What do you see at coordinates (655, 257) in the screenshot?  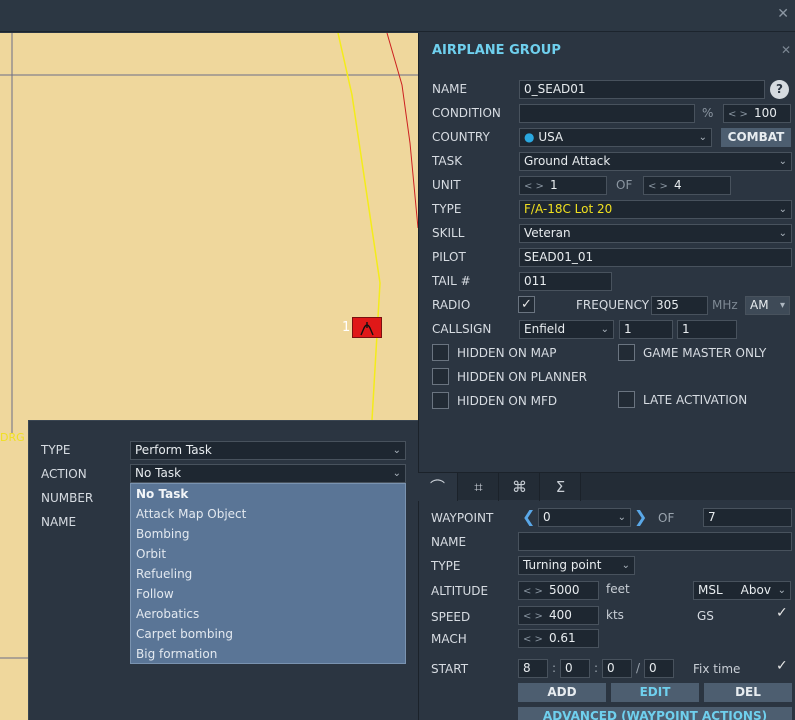 I see `pilot-input: SEAD01_01` at bounding box center [655, 257].